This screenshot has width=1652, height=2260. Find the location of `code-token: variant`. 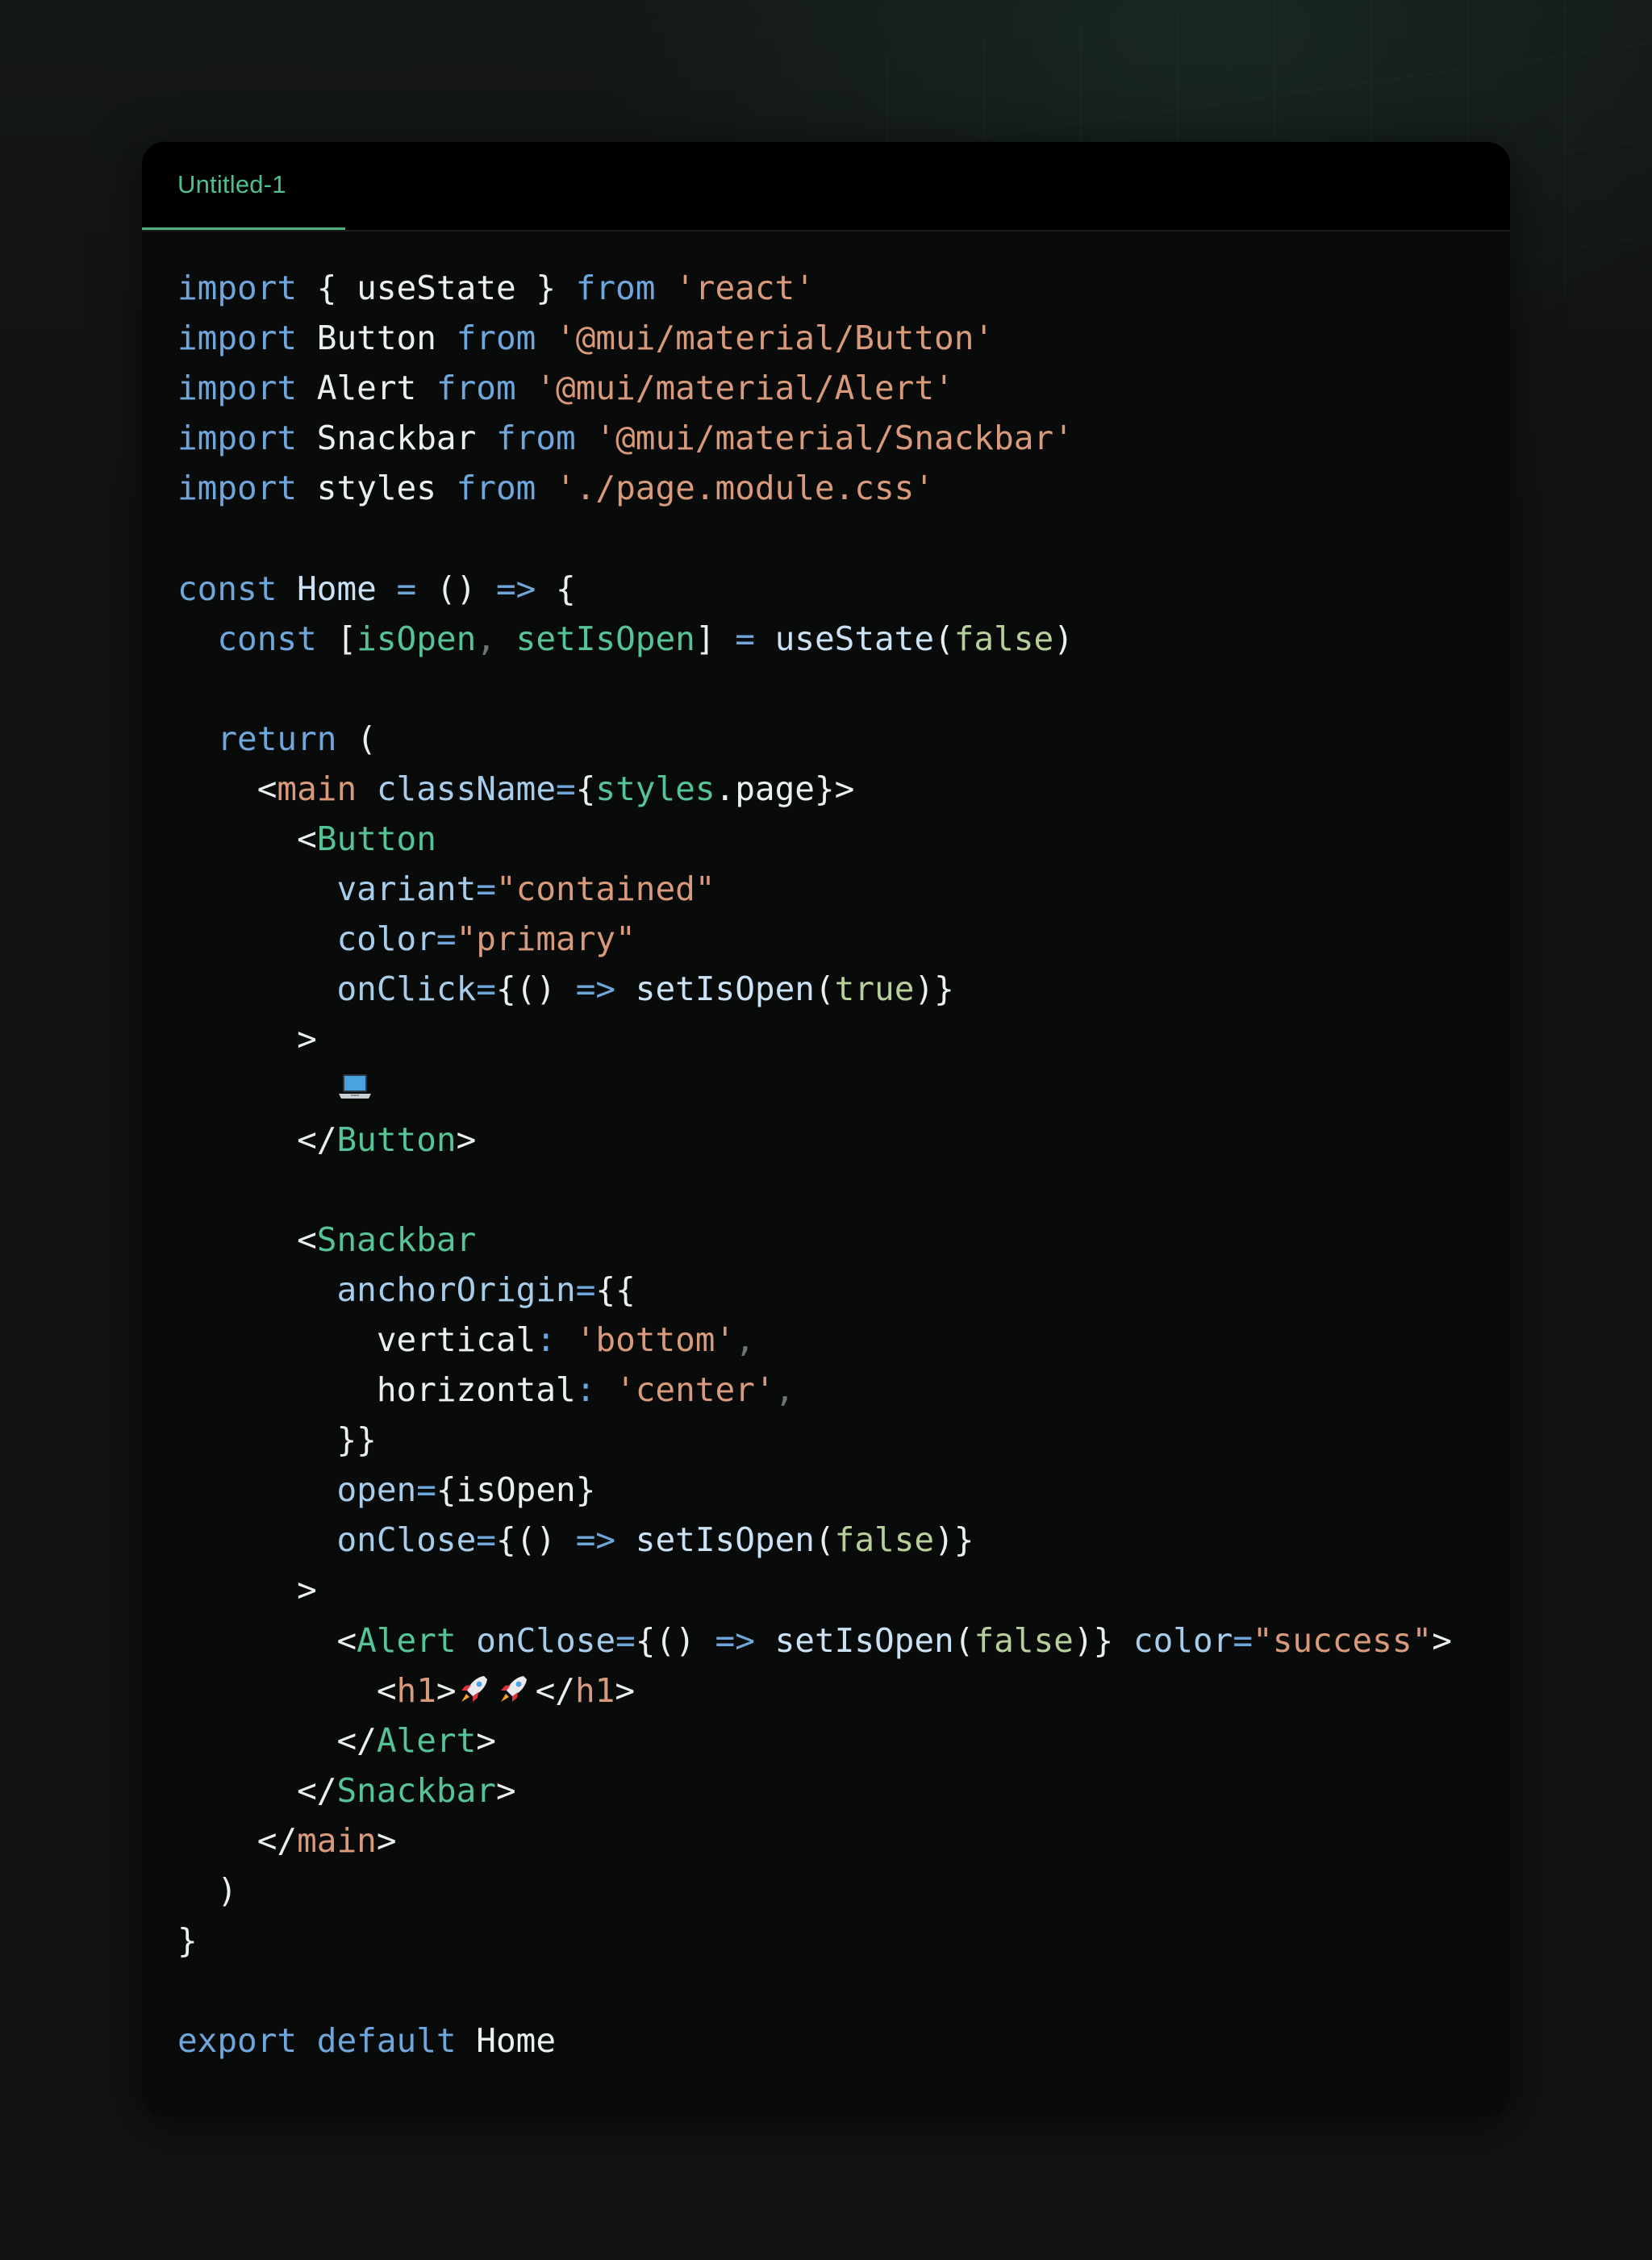

code-token: variant is located at coordinates (406, 889).